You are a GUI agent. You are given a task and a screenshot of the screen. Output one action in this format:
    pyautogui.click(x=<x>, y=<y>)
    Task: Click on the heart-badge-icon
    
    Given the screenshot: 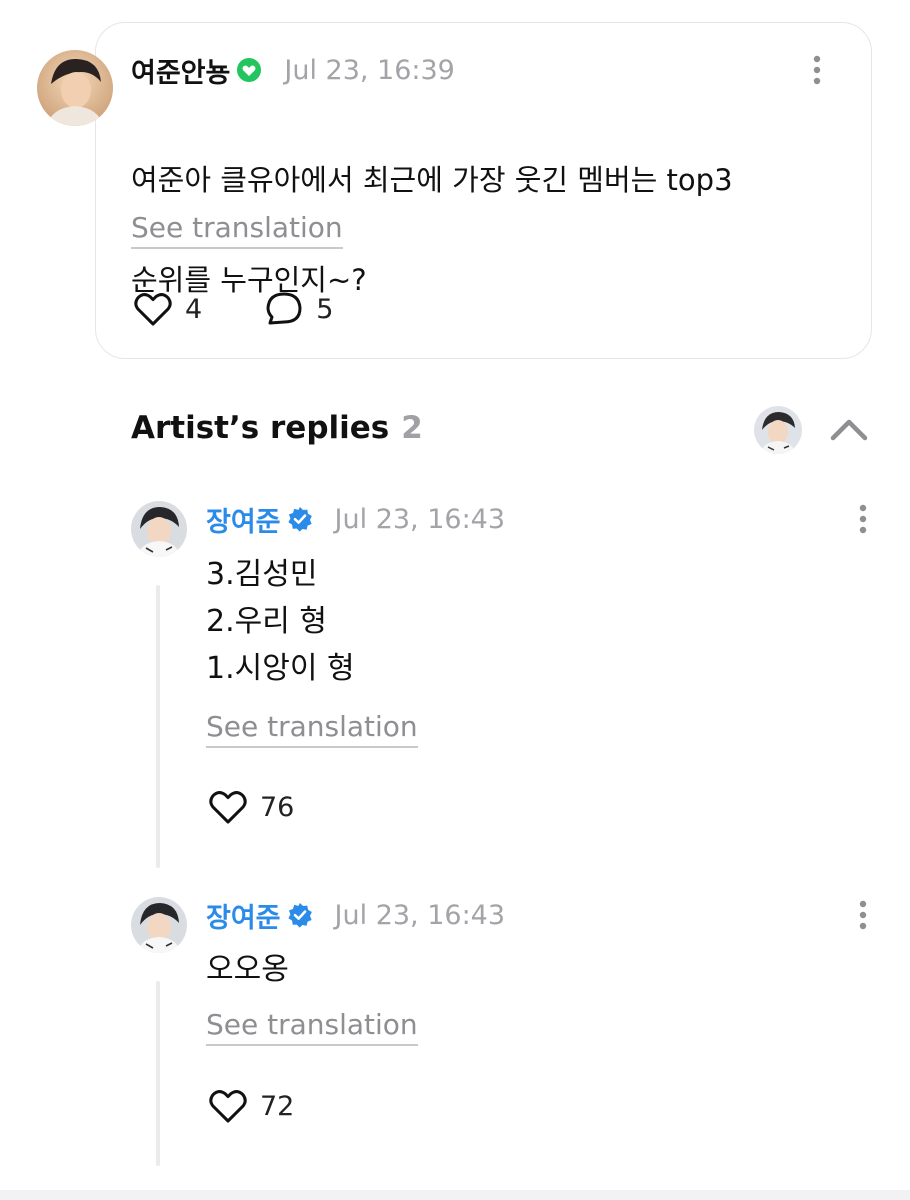 What is the action you would take?
    pyautogui.click(x=249, y=70)
    